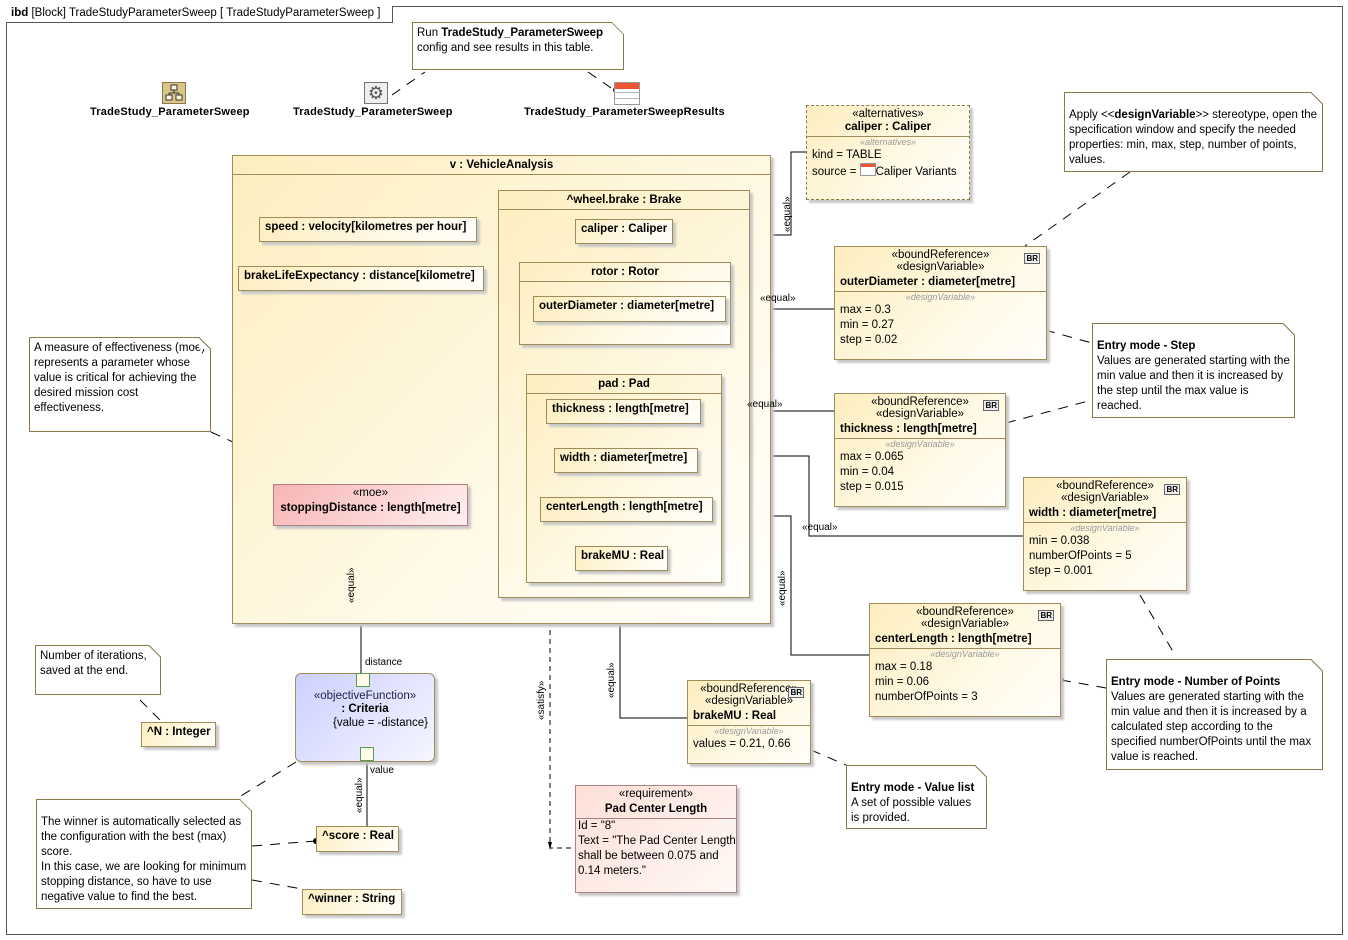 Image resolution: width=1348 pixels, height=940 pixels. Describe the element at coordinates (916, 172) in the screenshot. I see `source-link: Caliper Variants` at that location.